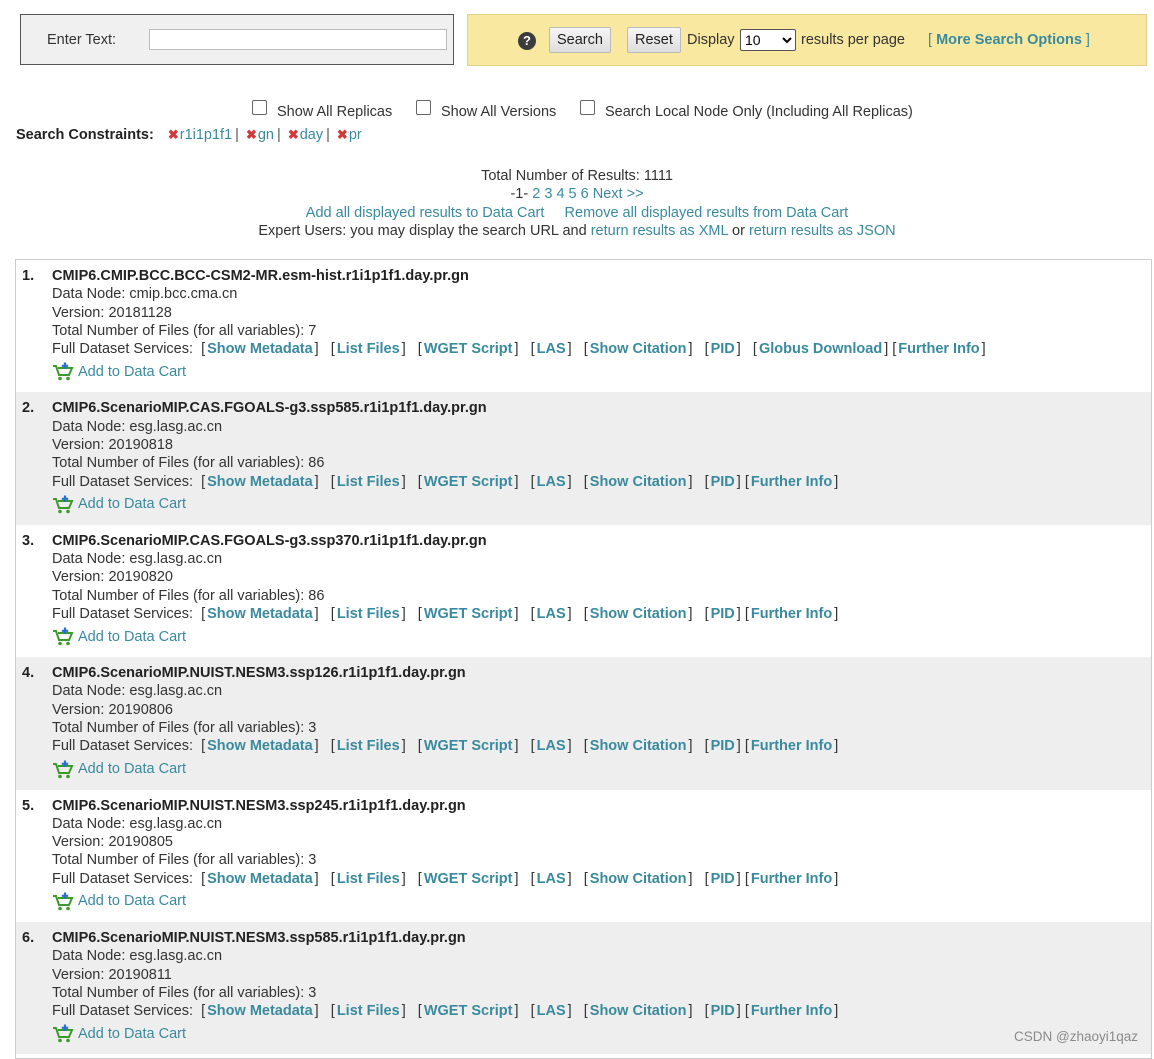 This screenshot has width=1154, height=1059. Describe the element at coordinates (312, 860) in the screenshot. I see `total-files-value: 3` at that location.